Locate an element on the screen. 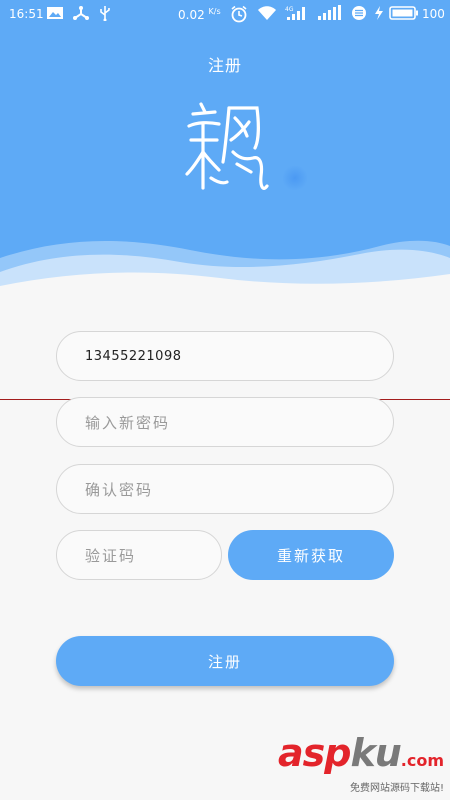 This screenshot has width=450, height=800. gallery-icon is located at coordinates (55, 13).